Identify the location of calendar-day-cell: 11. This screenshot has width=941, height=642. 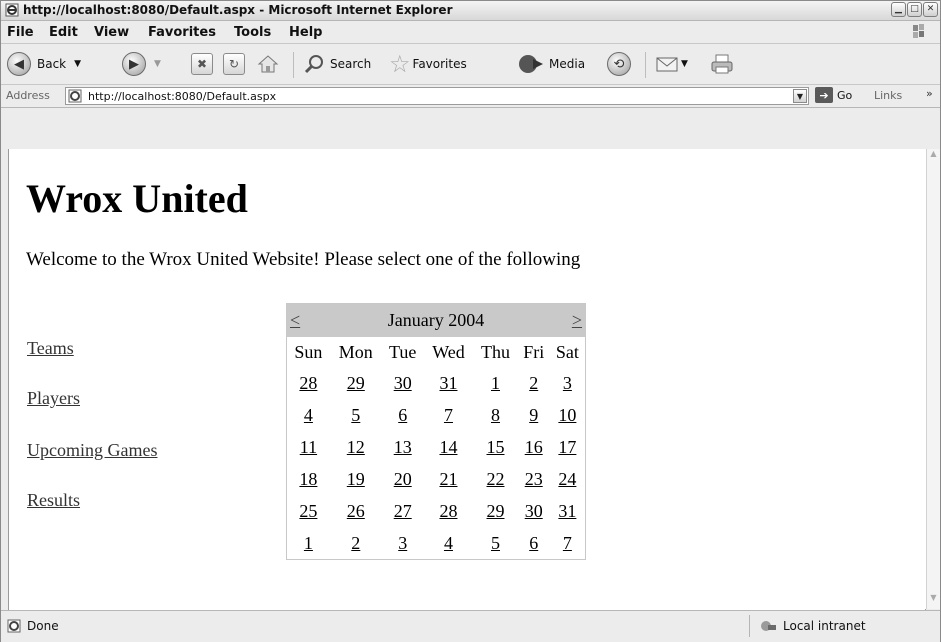
(308, 447).